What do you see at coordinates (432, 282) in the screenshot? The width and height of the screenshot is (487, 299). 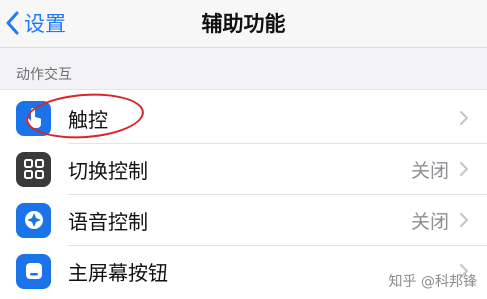 I see `watermark: 知乎 @科邦锋` at bounding box center [432, 282].